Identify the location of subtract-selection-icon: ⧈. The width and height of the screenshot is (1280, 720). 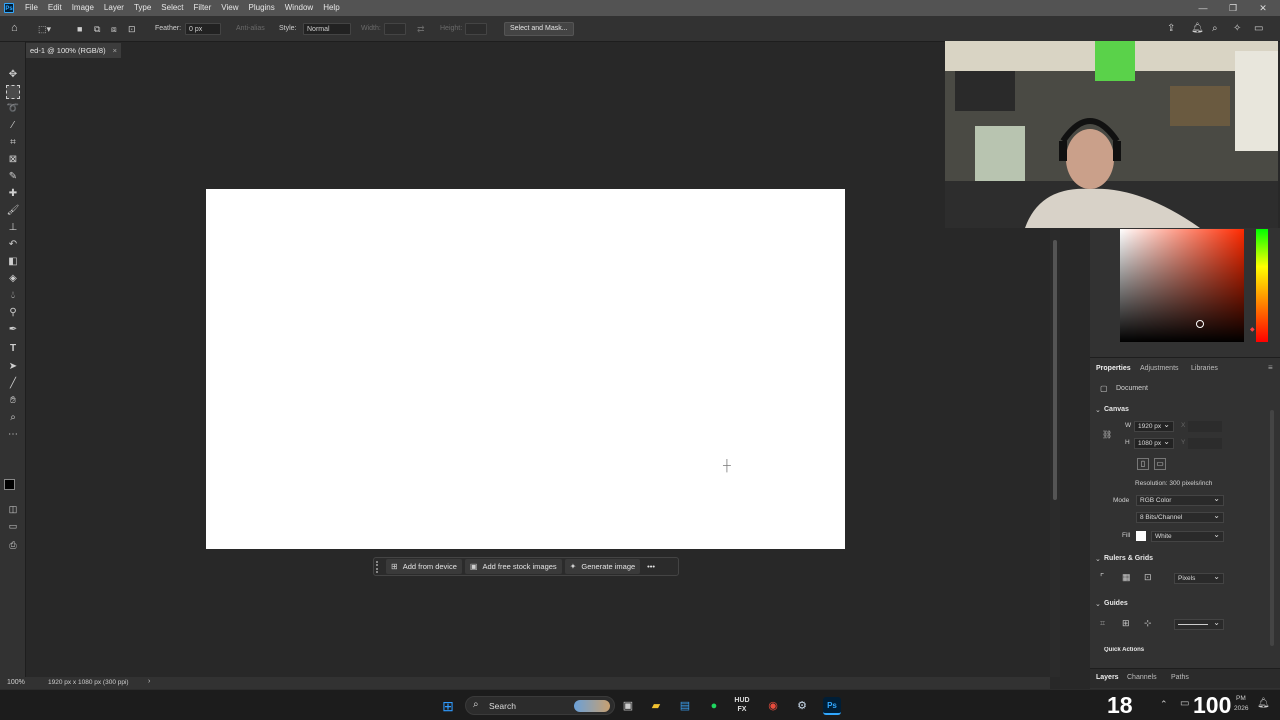
(114, 29).